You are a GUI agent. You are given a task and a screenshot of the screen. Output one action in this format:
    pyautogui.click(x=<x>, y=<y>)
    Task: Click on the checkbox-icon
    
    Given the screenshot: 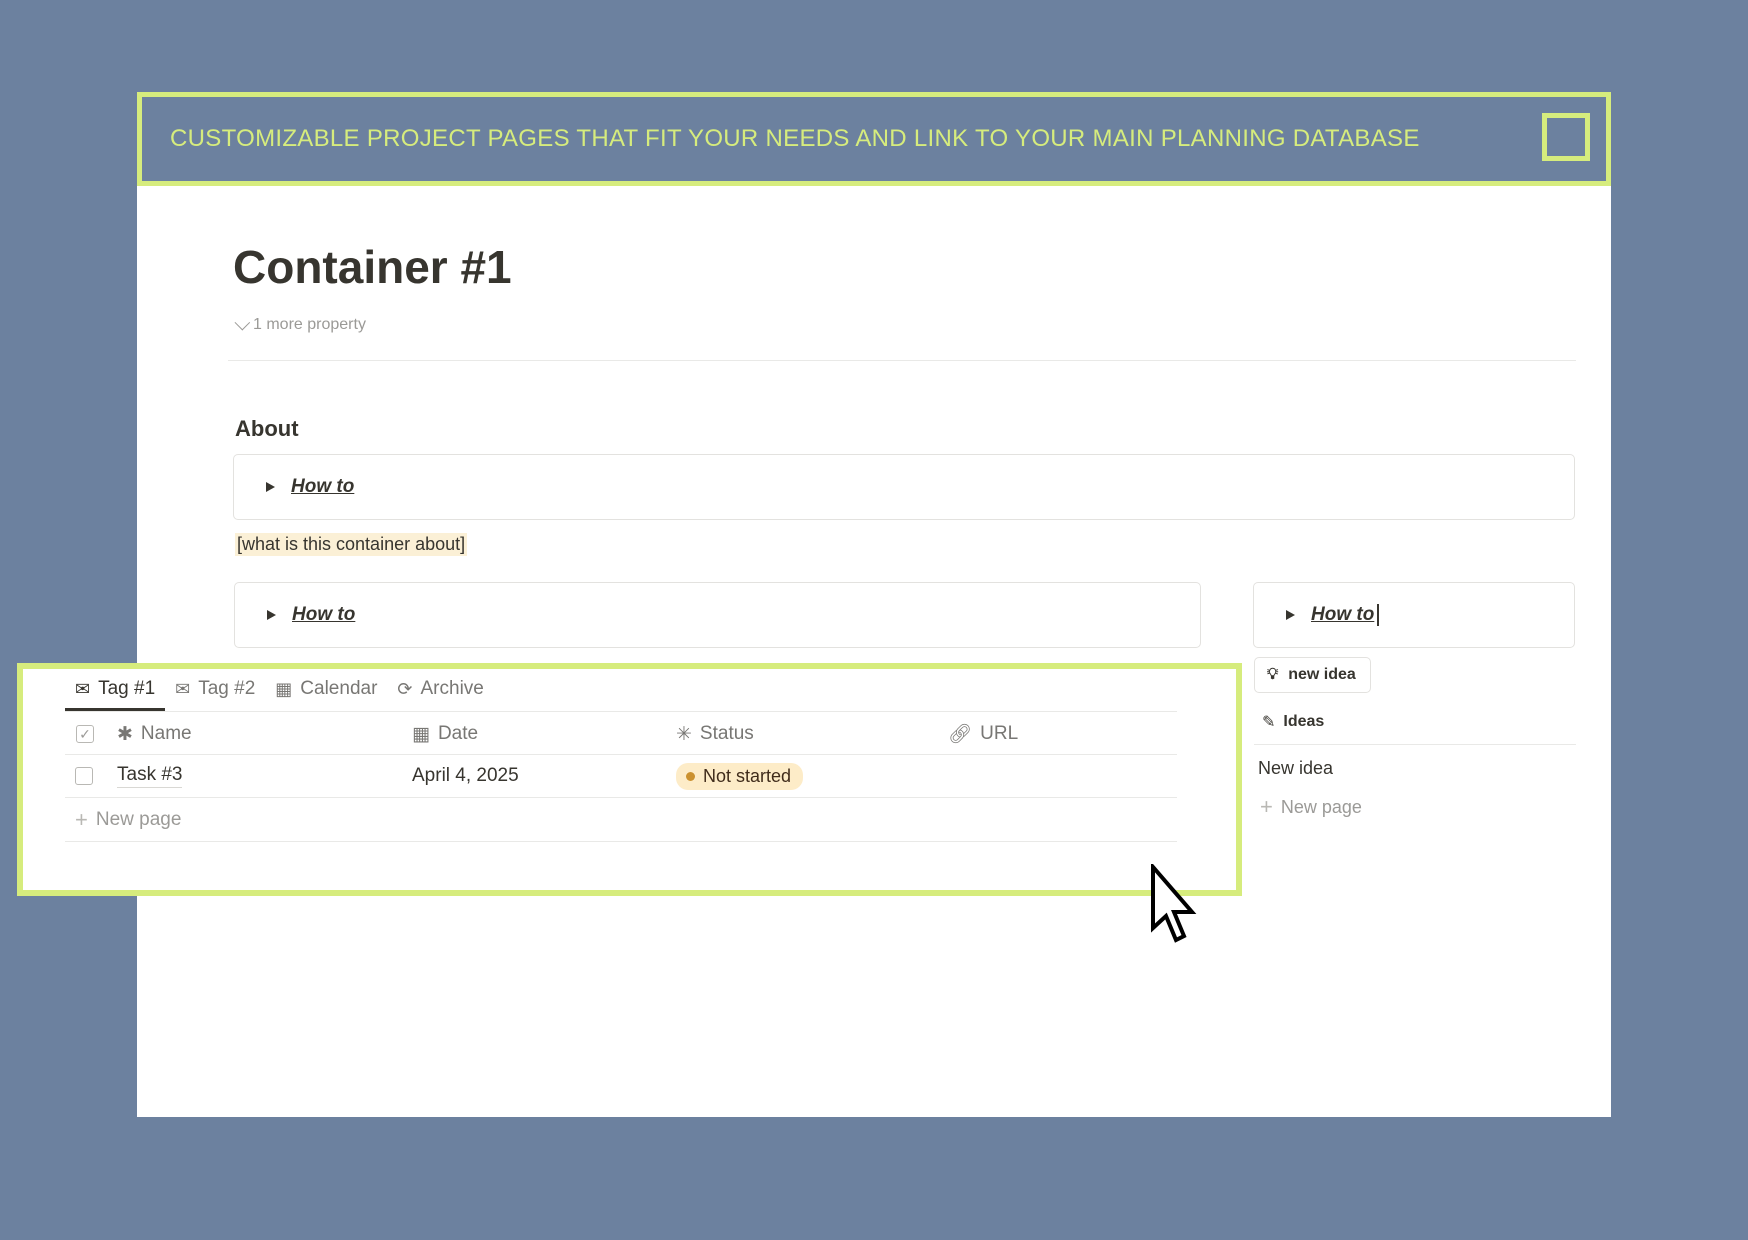 What is the action you would take?
    pyautogui.click(x=84, y=776)
    